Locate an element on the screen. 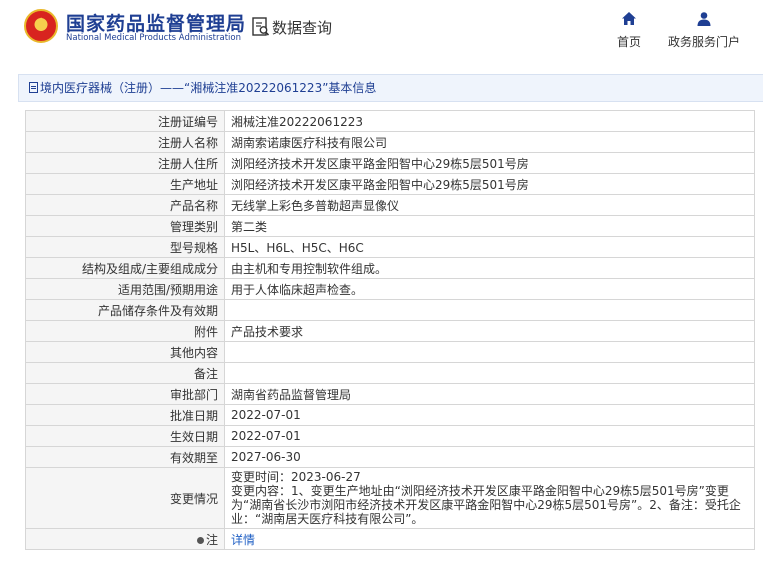 The image size is (763, 563). field-label: 注册证编号 is located at coordinates (125, 121).